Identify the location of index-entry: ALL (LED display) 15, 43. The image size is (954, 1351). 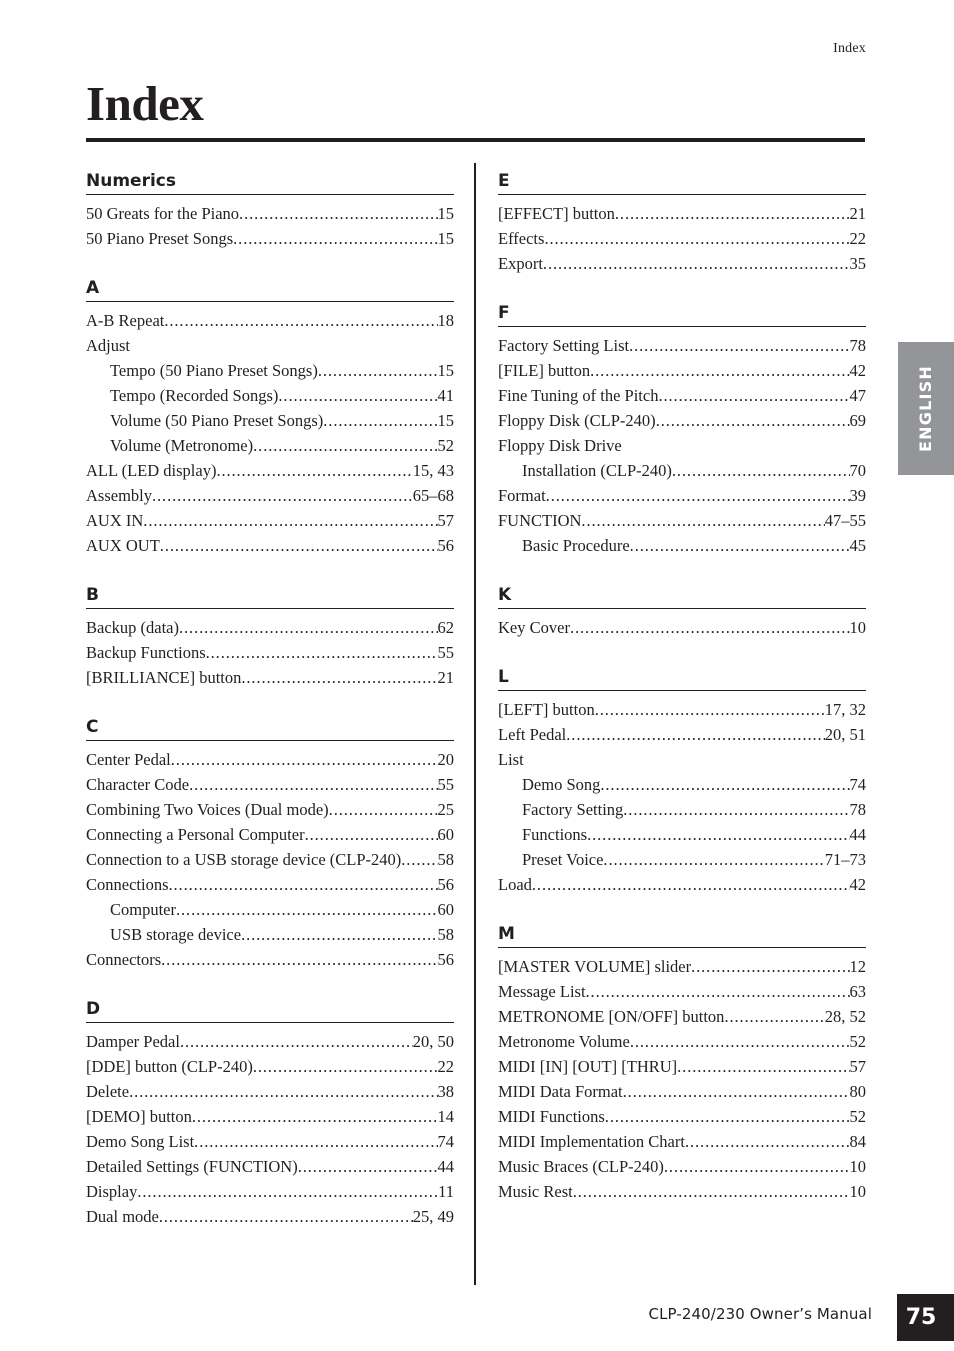
(270, 470).